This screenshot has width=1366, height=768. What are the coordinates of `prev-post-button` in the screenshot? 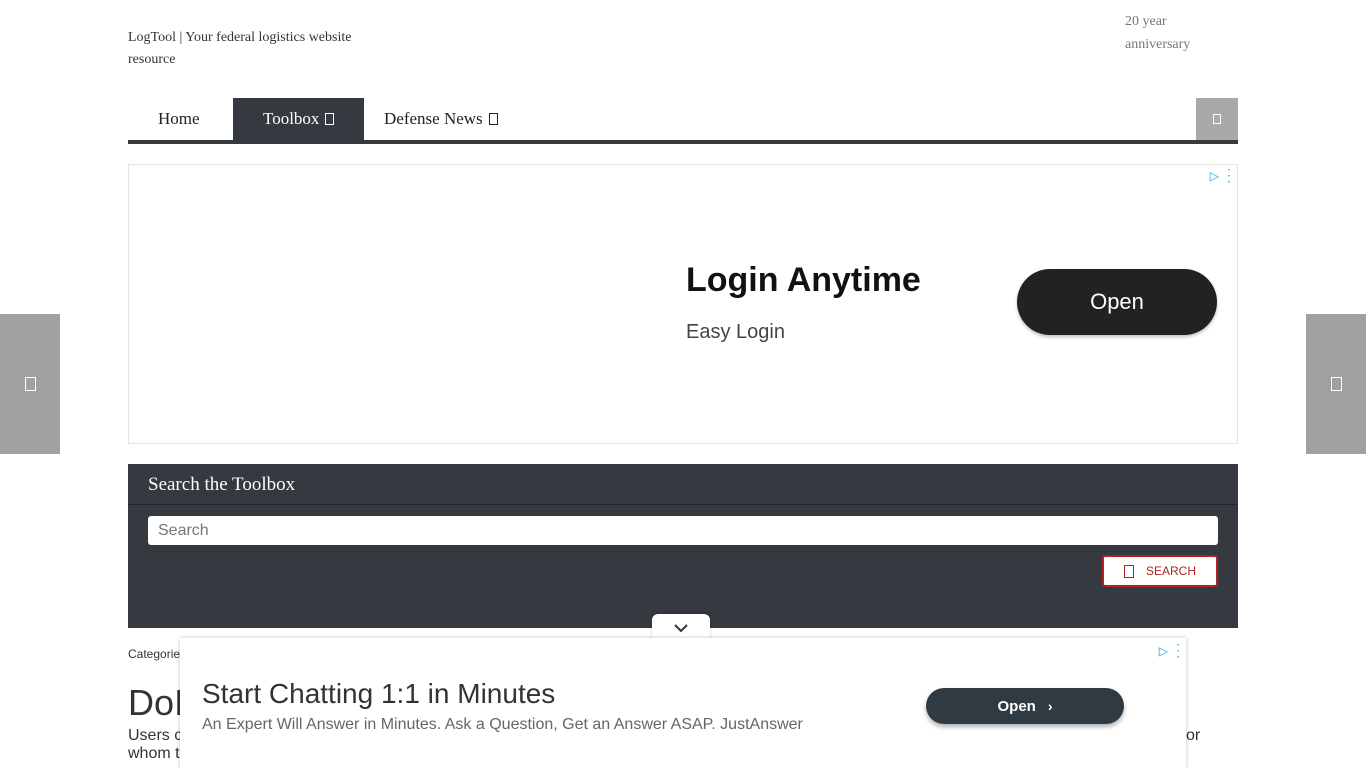 It's located at (30, 384).